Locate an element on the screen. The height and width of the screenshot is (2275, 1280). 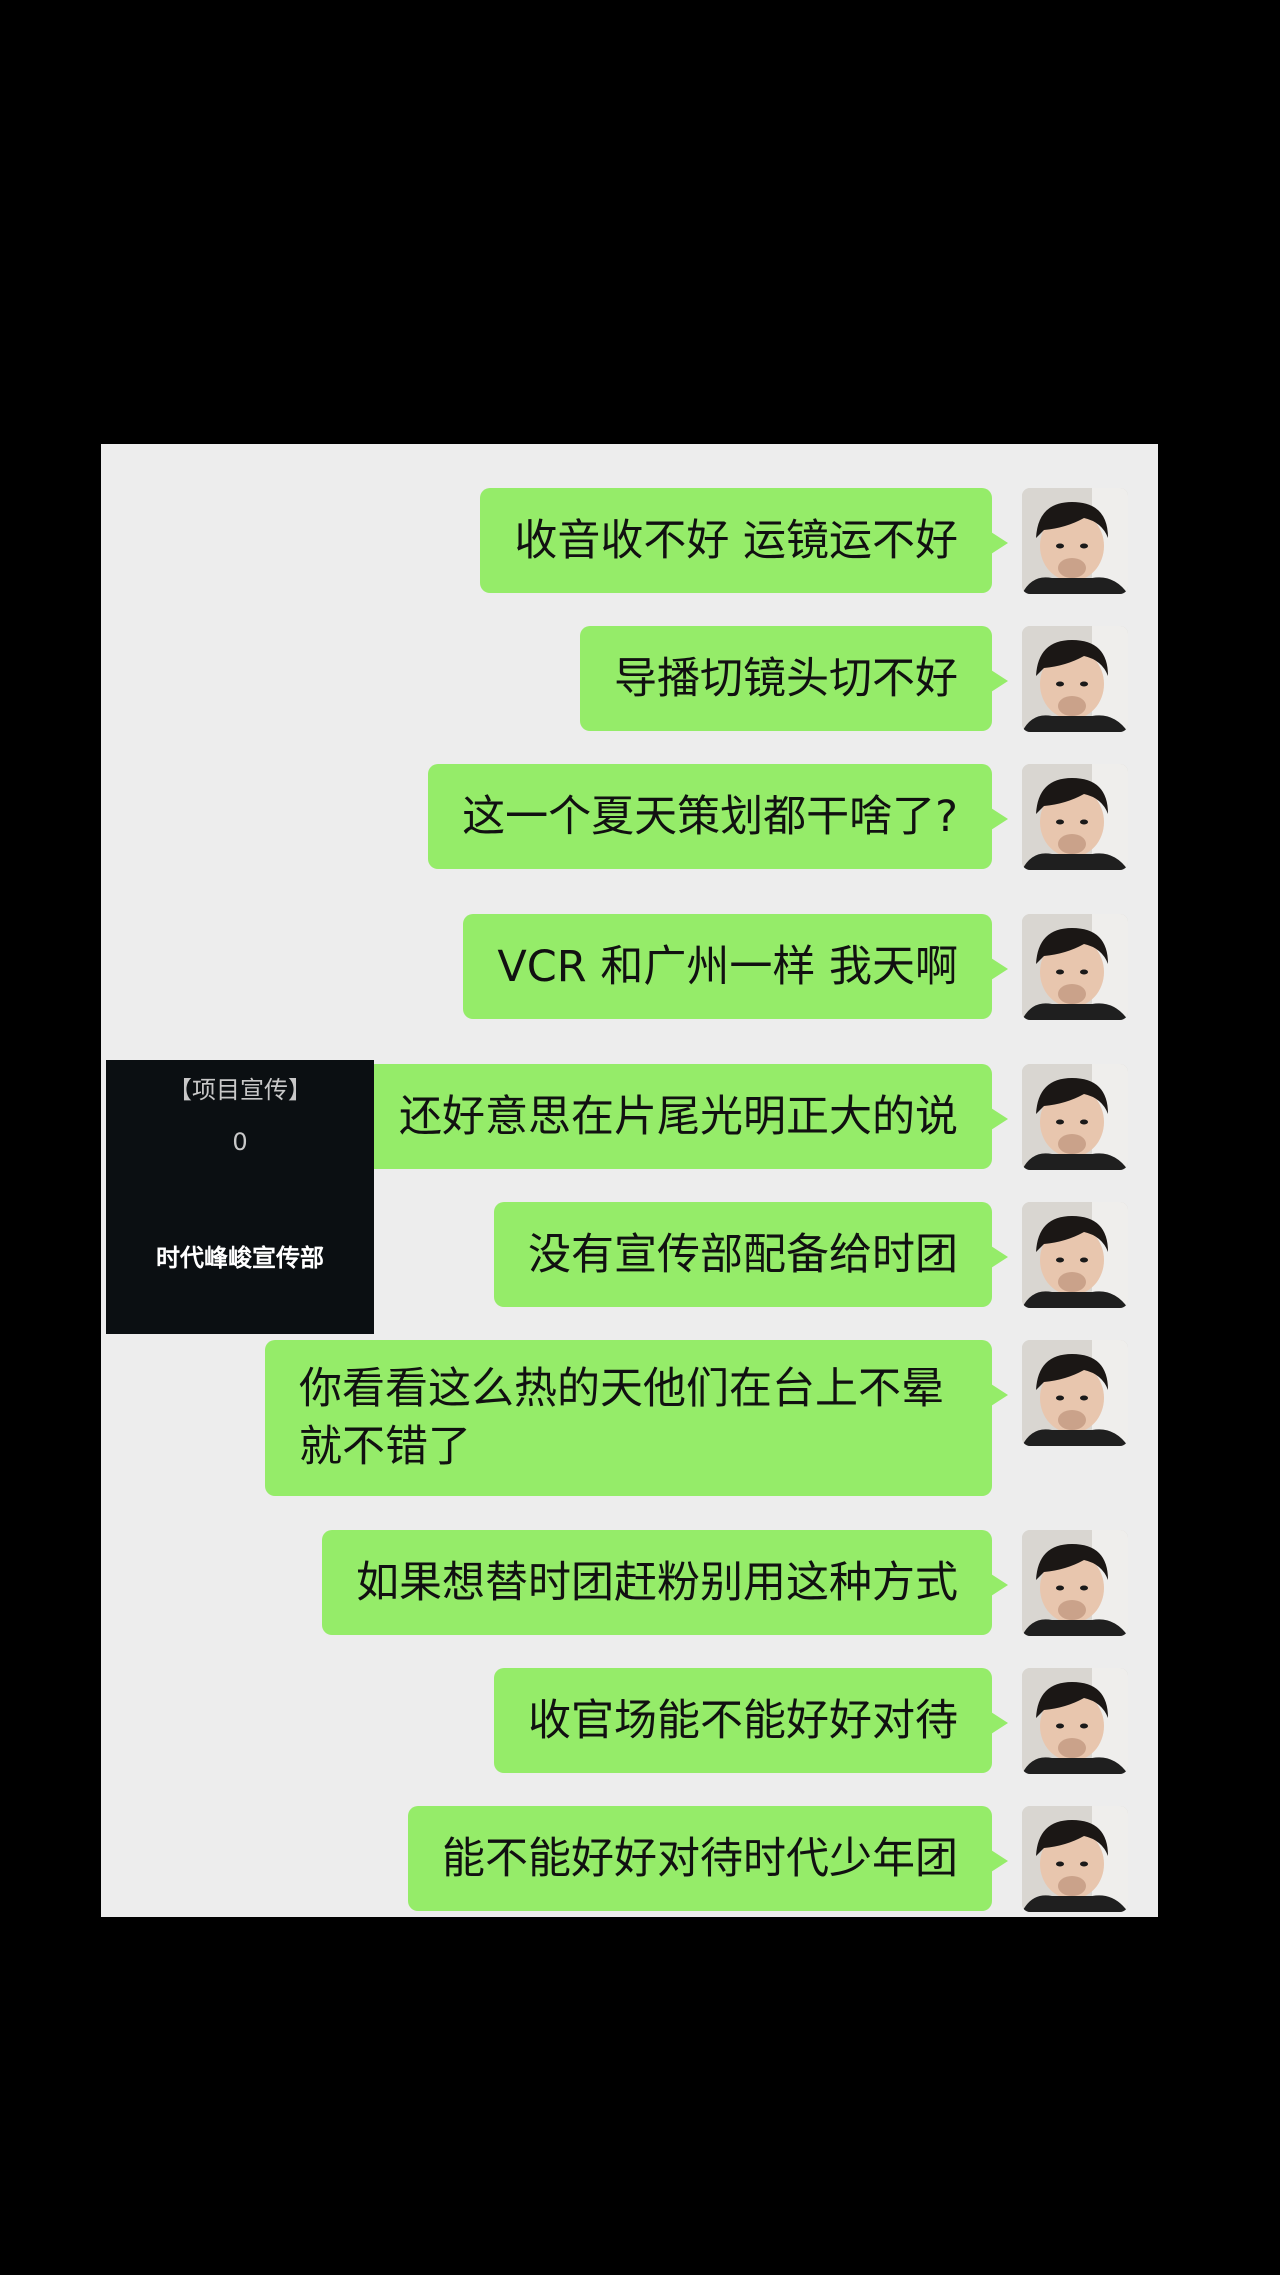
message-bubble: 还好意思在片尾光明正大的说 is located at coordinates (686, 1116).